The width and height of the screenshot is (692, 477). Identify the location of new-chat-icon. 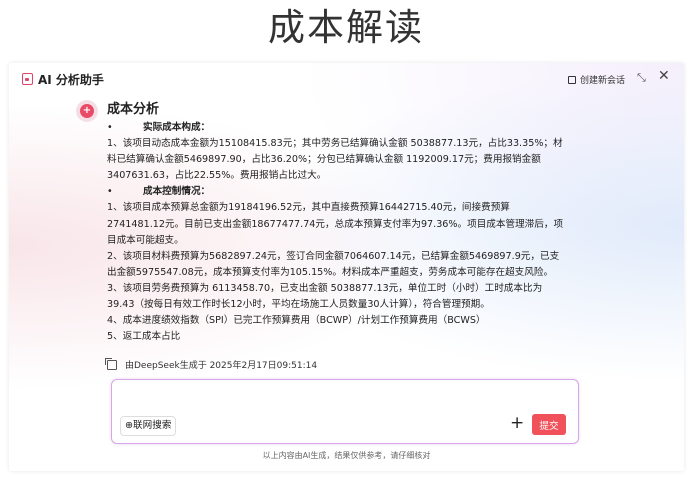
(572, 79).